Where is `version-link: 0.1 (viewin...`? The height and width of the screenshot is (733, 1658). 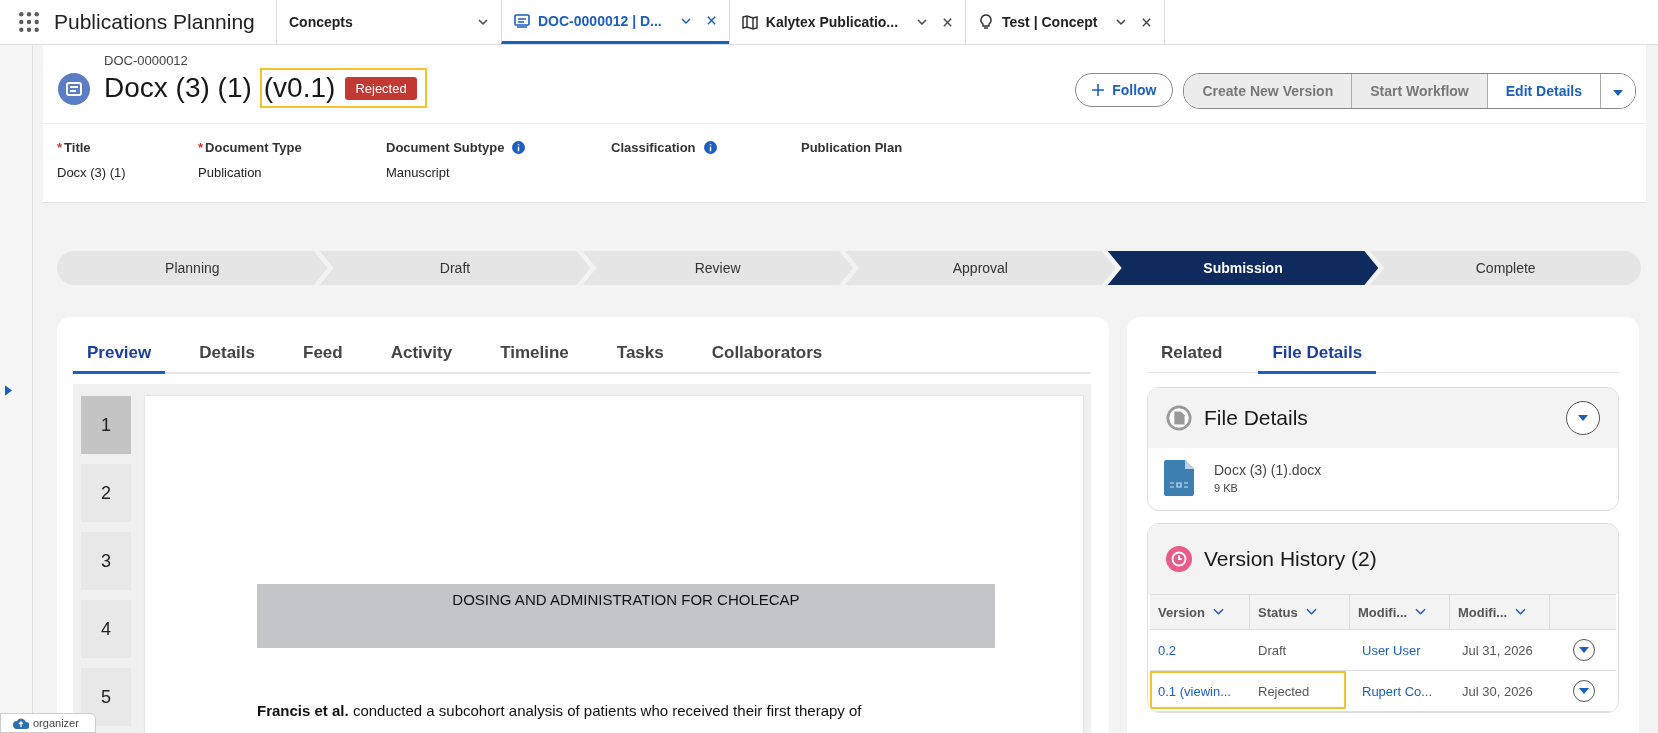
version-link: 0.1 (viewin... is located at coordinates (1202, 691).